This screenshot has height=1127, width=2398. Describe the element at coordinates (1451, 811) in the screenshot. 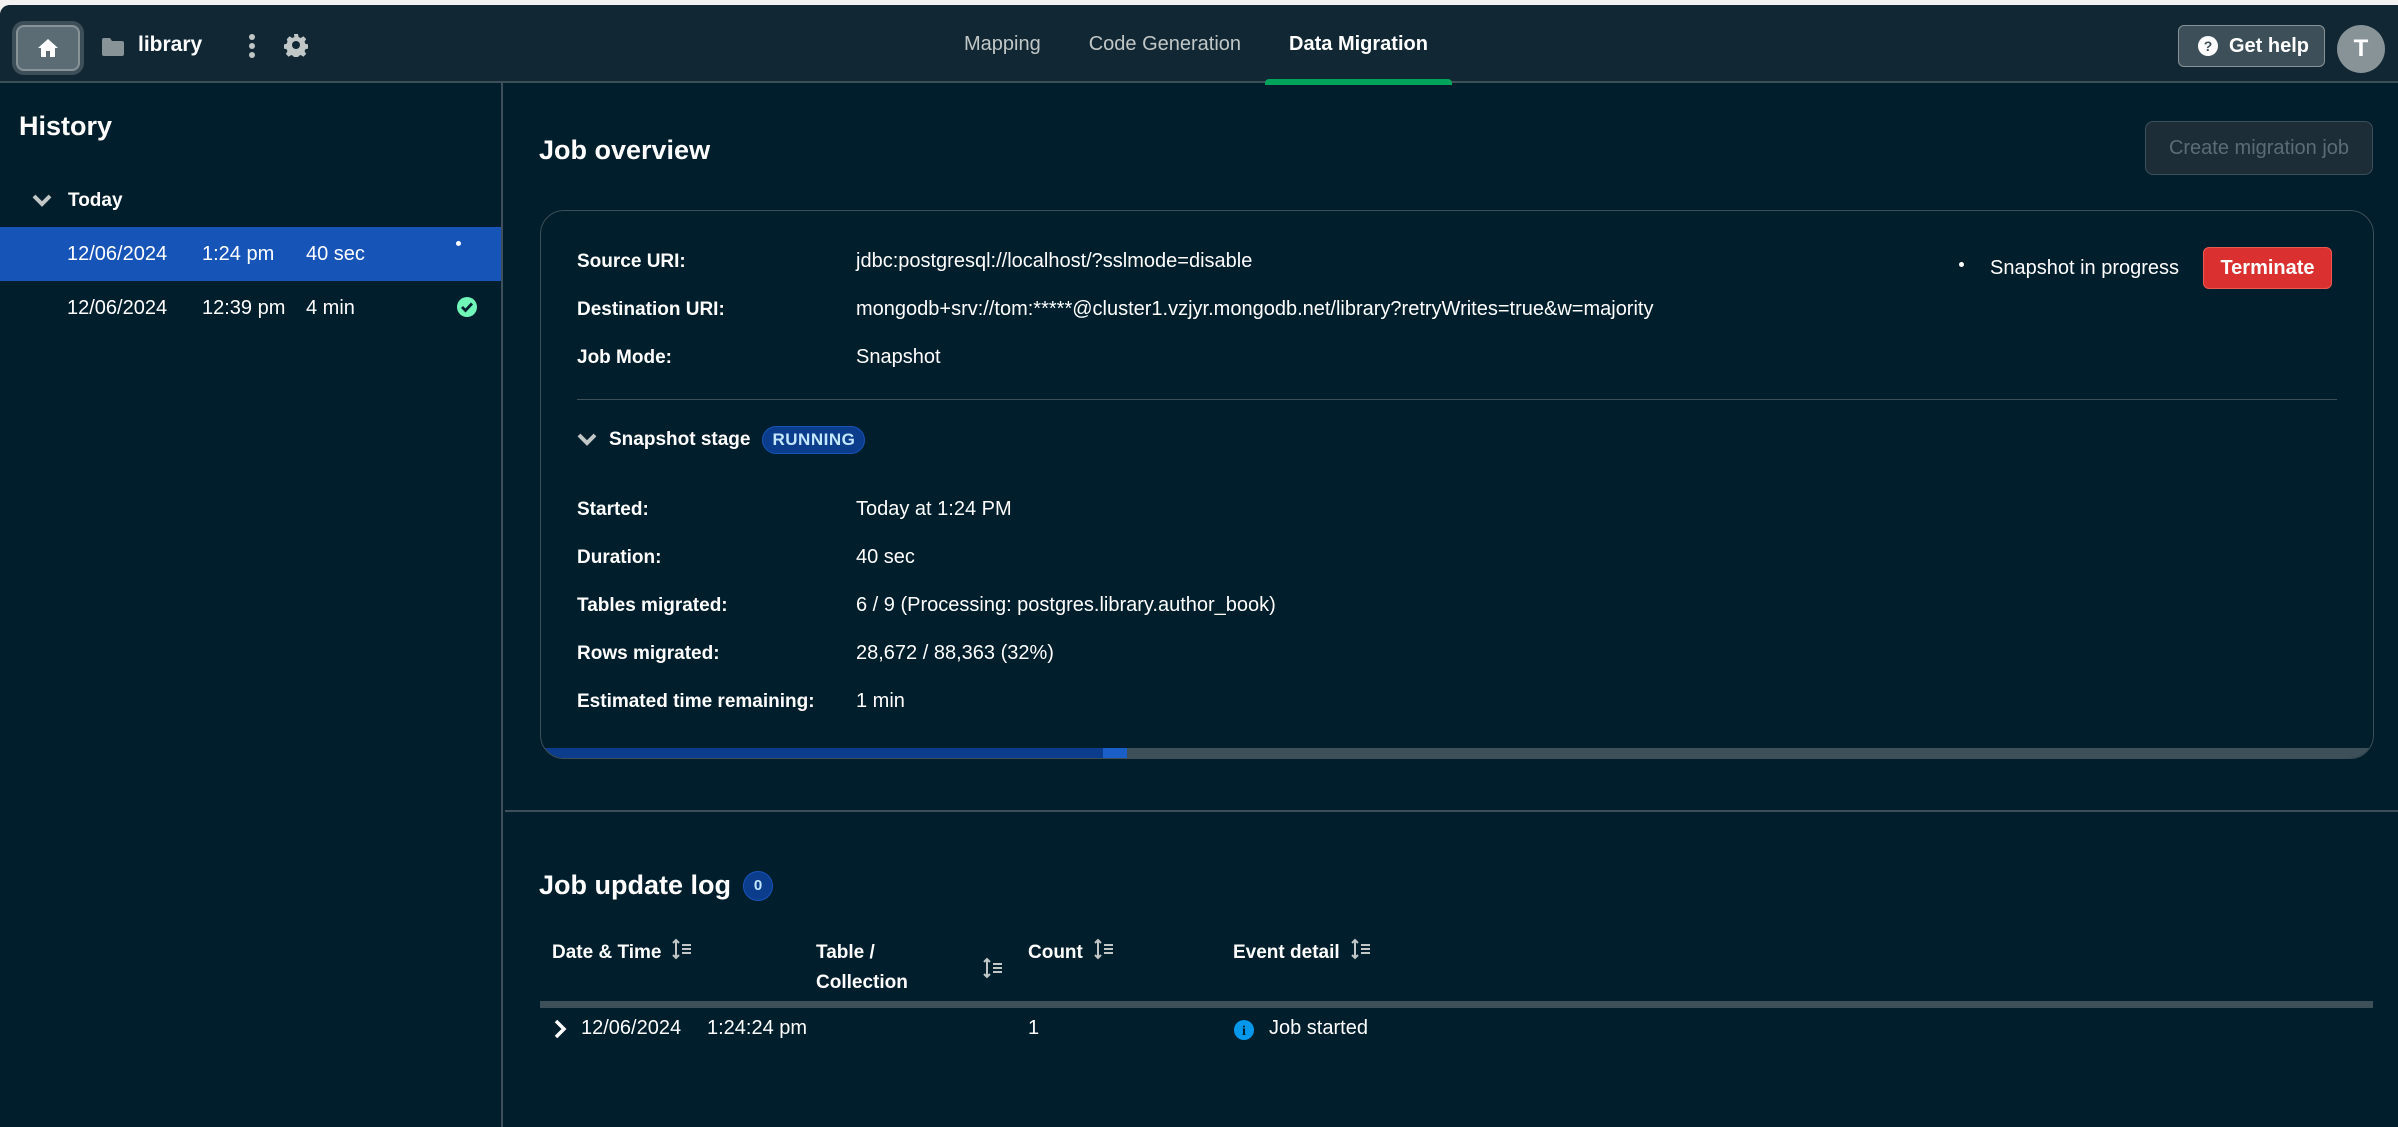

I see `section-divider` at that location.